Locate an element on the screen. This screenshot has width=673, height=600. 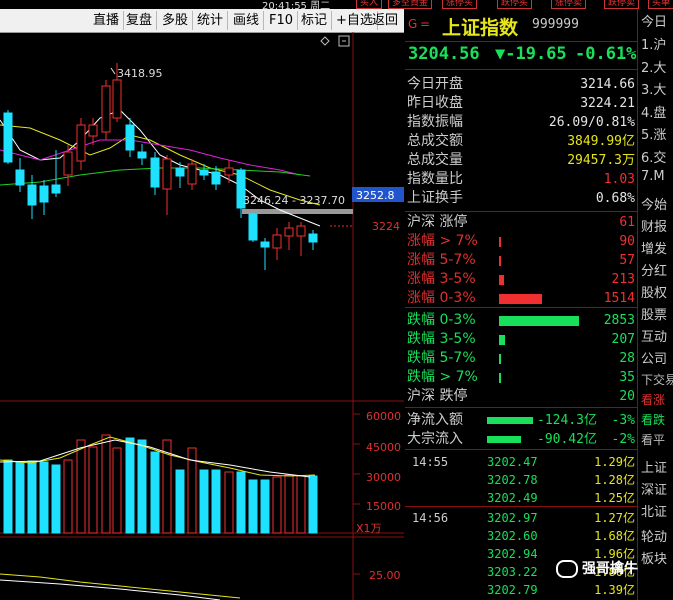
side-nav-item: 增发 is located at coordinates (654, 247).